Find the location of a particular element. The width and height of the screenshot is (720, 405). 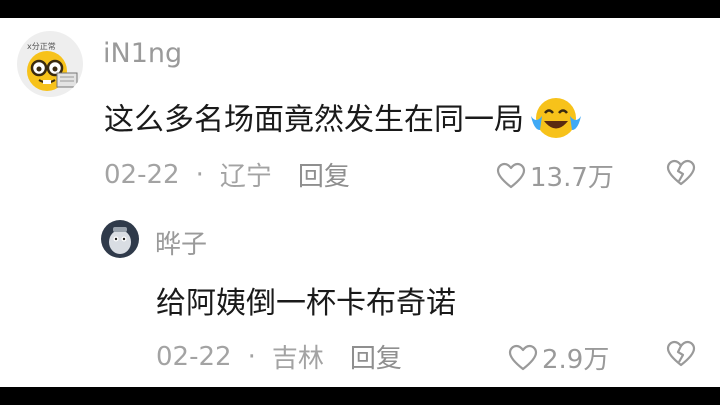

crying-laughing-emoji-icon is located at coordinates (556, 121).